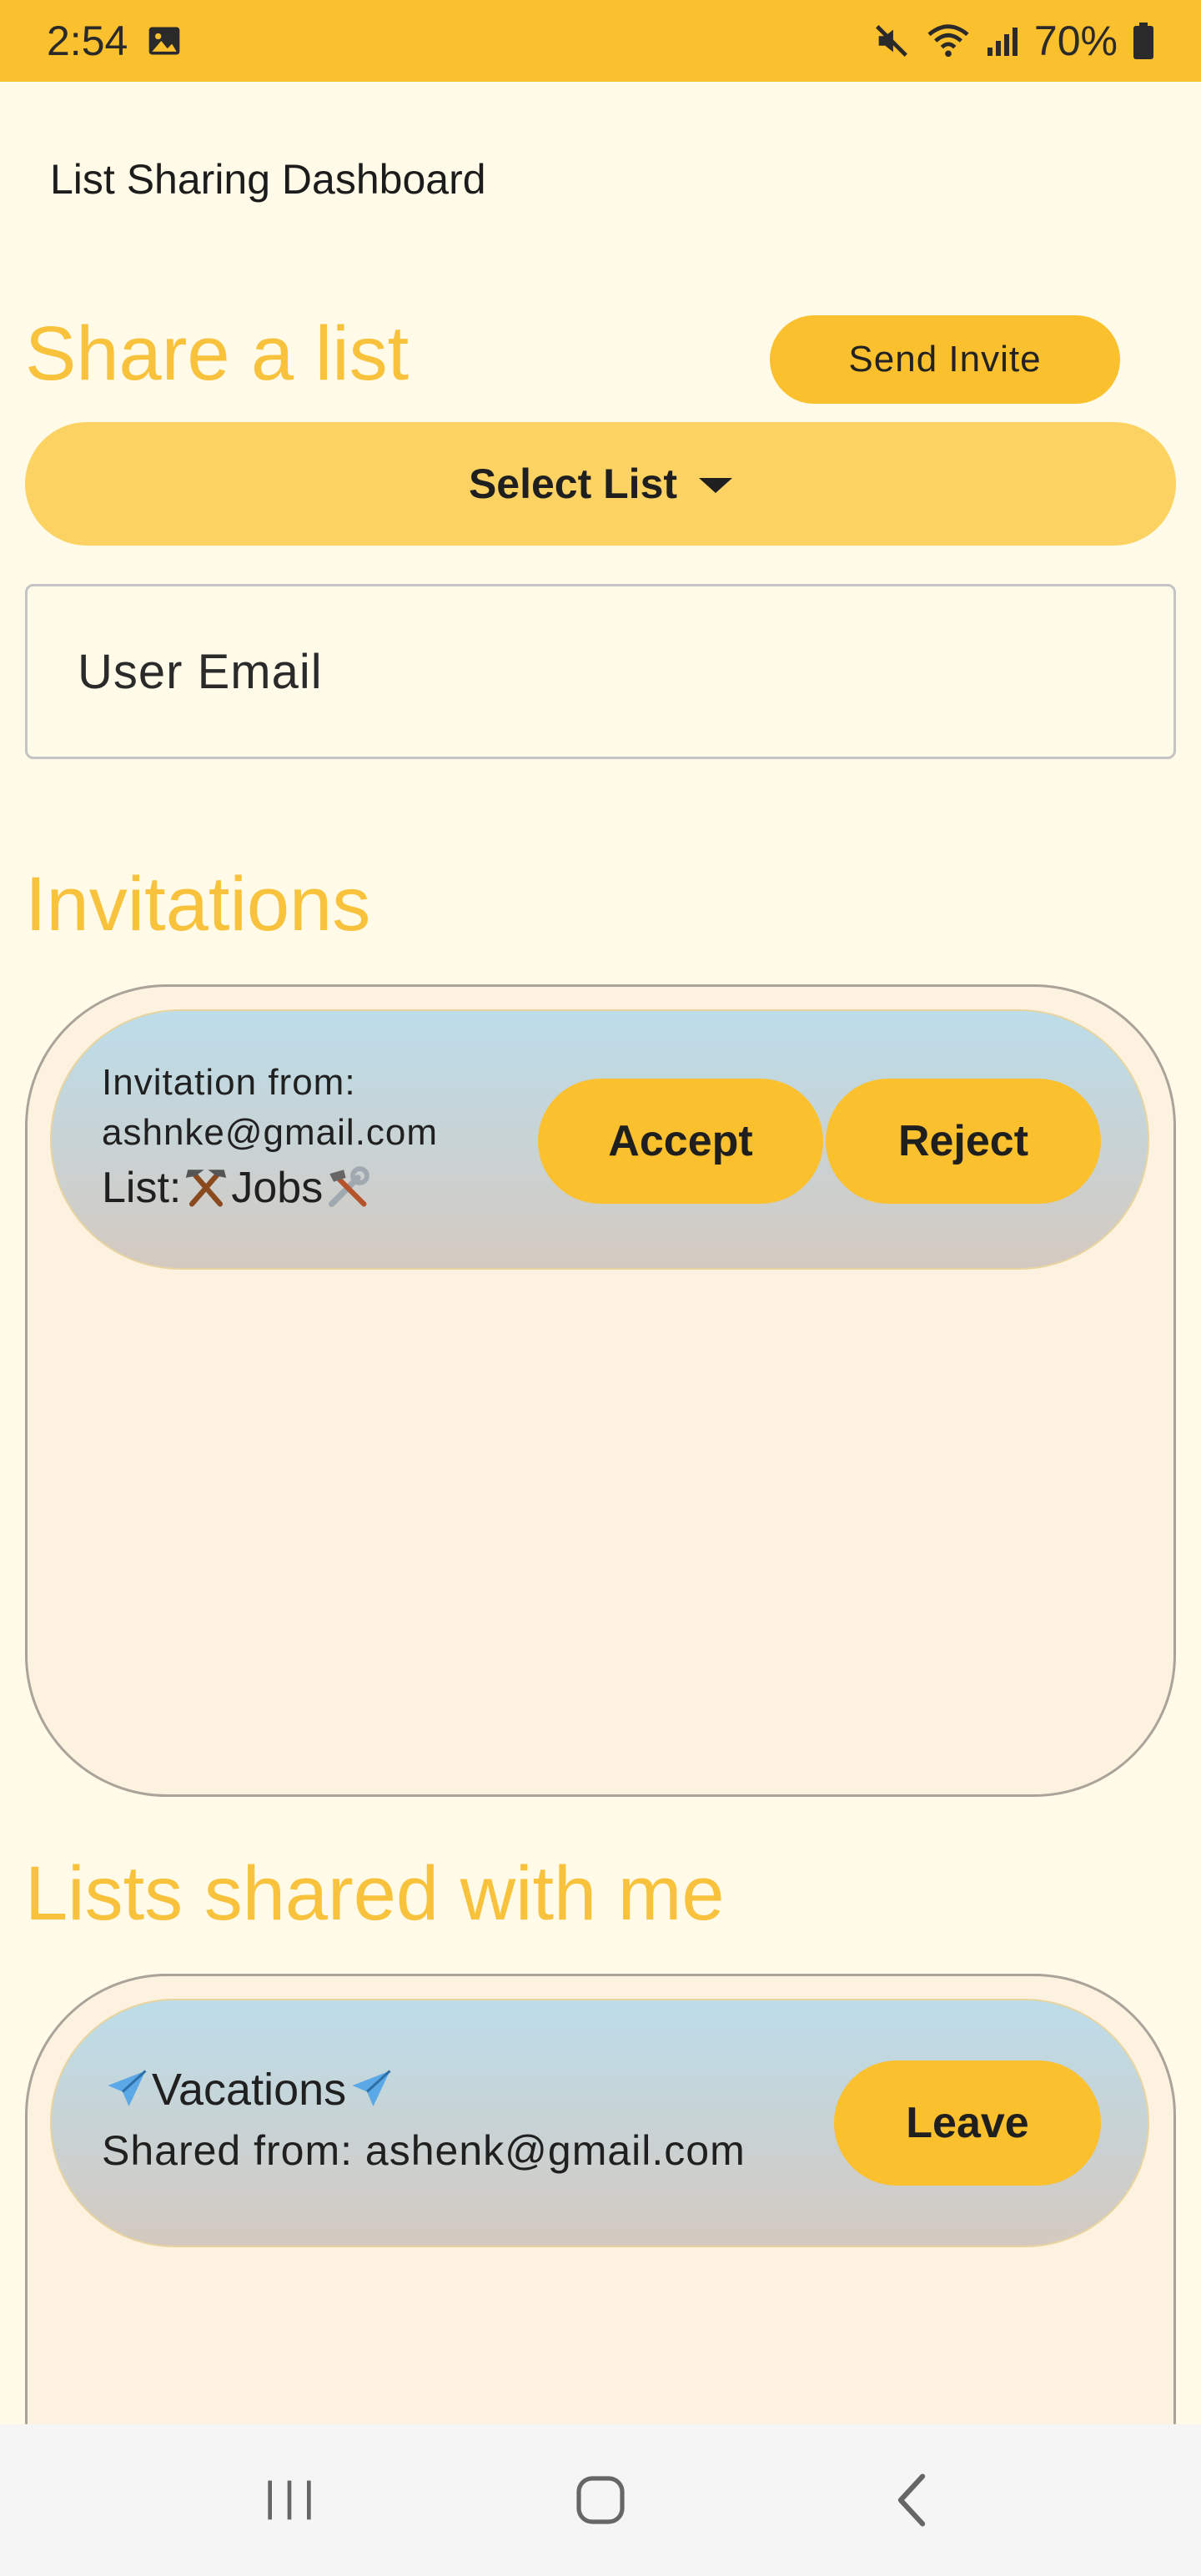 The height and width of the screenshot is (2576, 1201). I want to click on recent-apps-icon, so click(289, 2500).